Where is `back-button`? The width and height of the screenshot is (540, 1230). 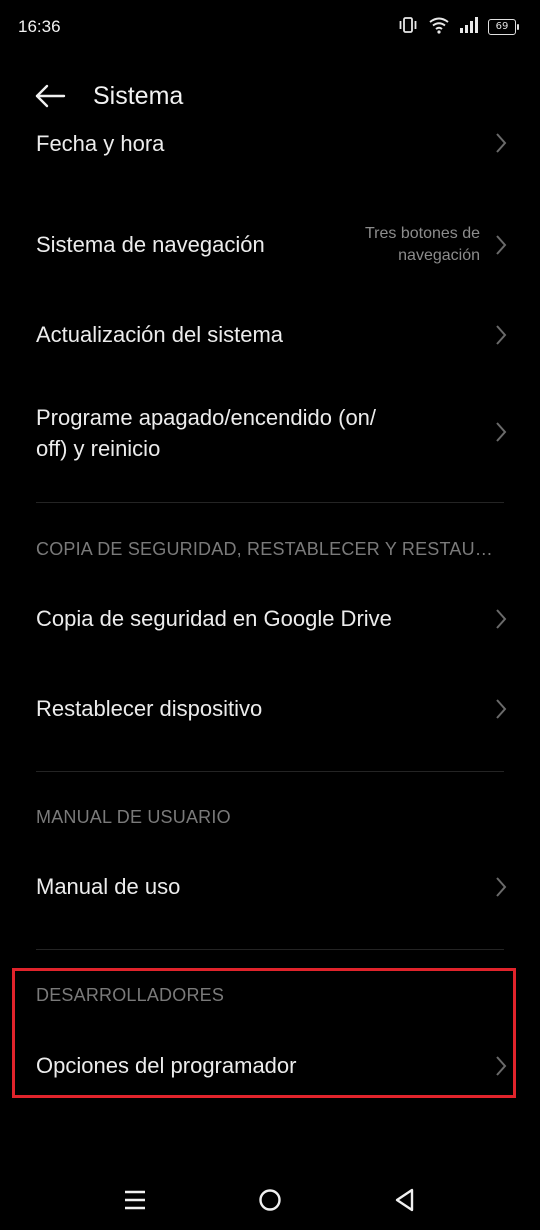 back-button is located at coordinates (50, 98).